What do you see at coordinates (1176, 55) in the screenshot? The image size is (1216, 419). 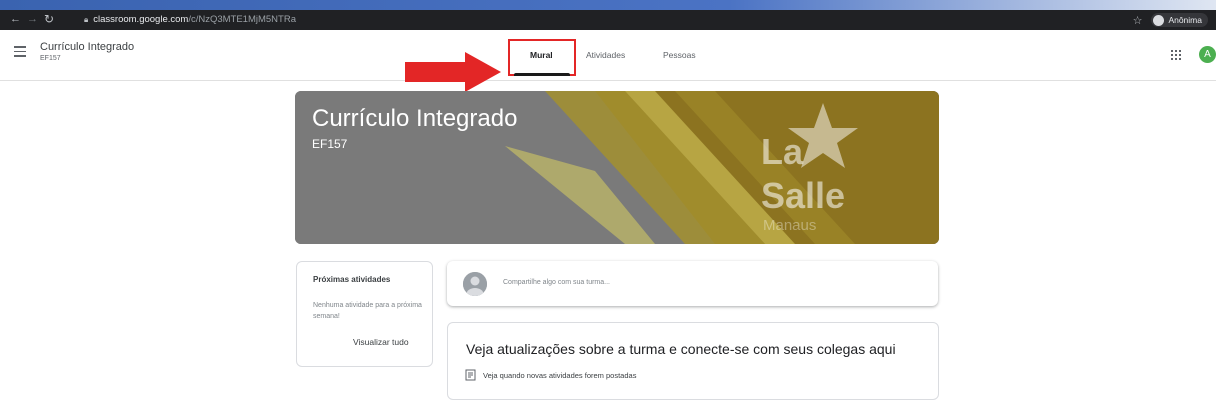 I see `apps-grid-icon` at bounding box center [1176, 55].